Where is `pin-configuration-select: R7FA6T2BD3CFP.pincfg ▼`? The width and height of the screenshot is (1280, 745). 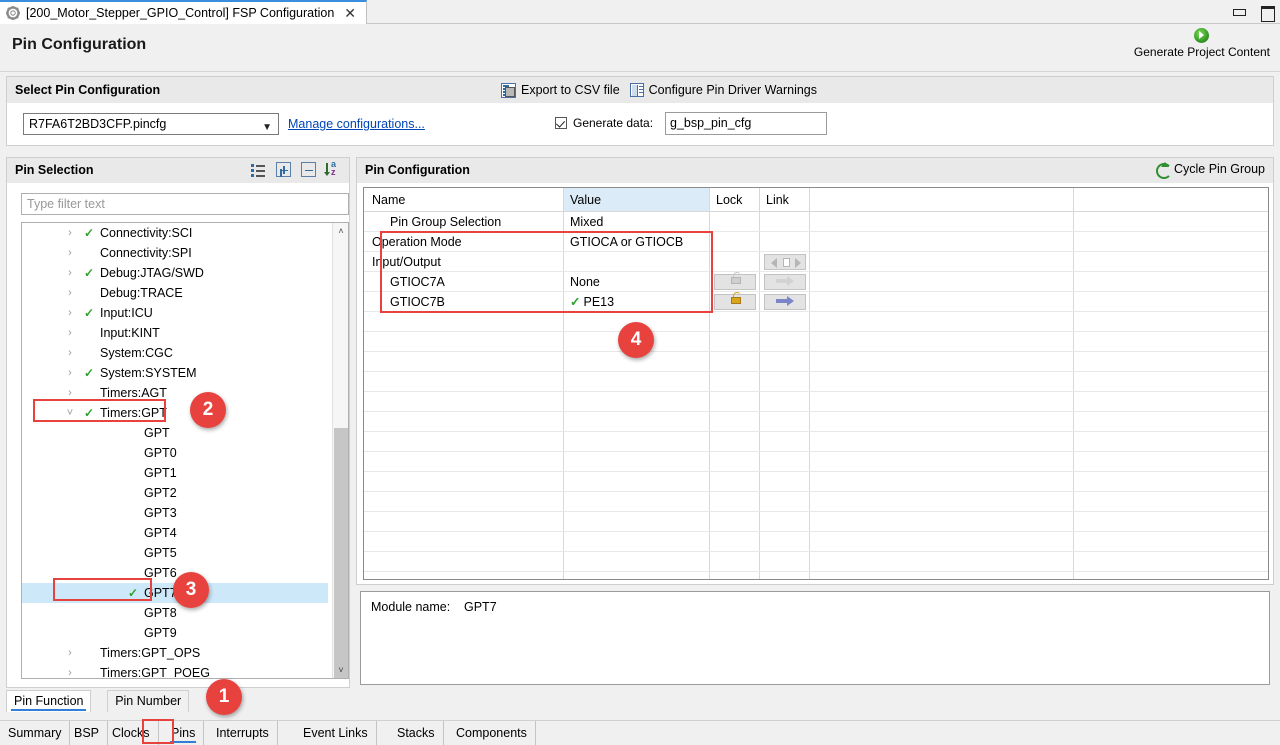 pin-configuration-select: R7FA6T2BD3CFP.pincfg ▼ is located at coordinates (151, 124).